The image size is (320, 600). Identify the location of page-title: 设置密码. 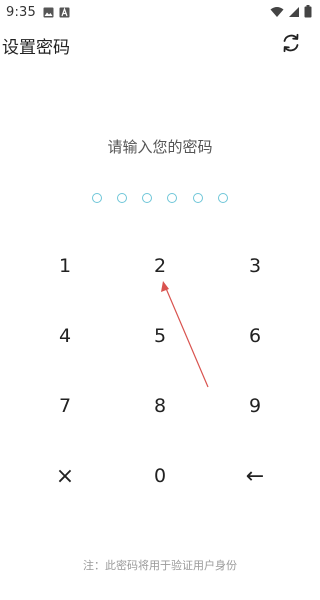
(36, 47).